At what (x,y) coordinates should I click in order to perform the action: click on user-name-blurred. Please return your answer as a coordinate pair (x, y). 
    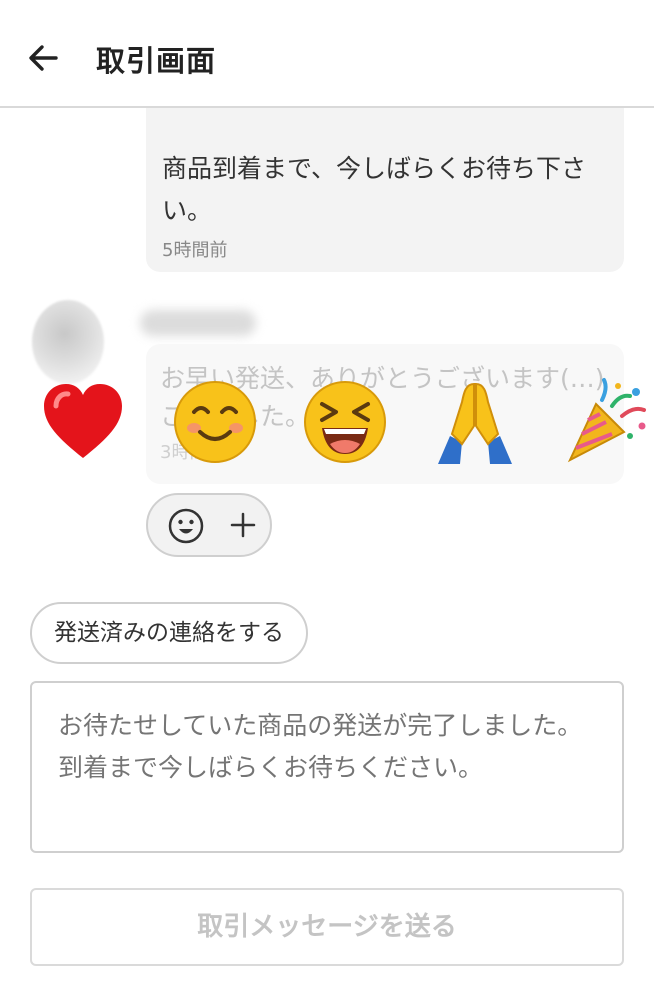
    Looking at the image, I should click on (198, 323).